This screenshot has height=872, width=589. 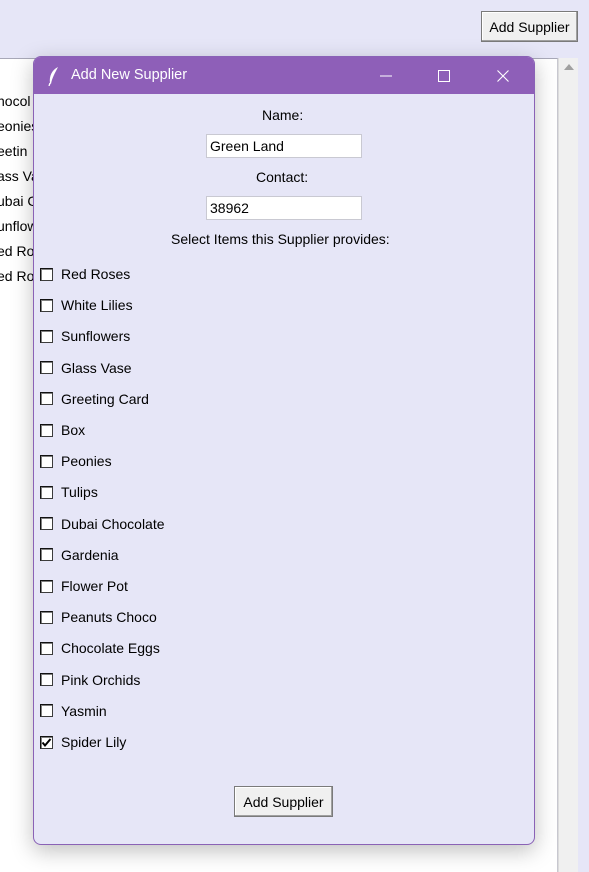 I want to click on close-button, so click(x=503, y=75).